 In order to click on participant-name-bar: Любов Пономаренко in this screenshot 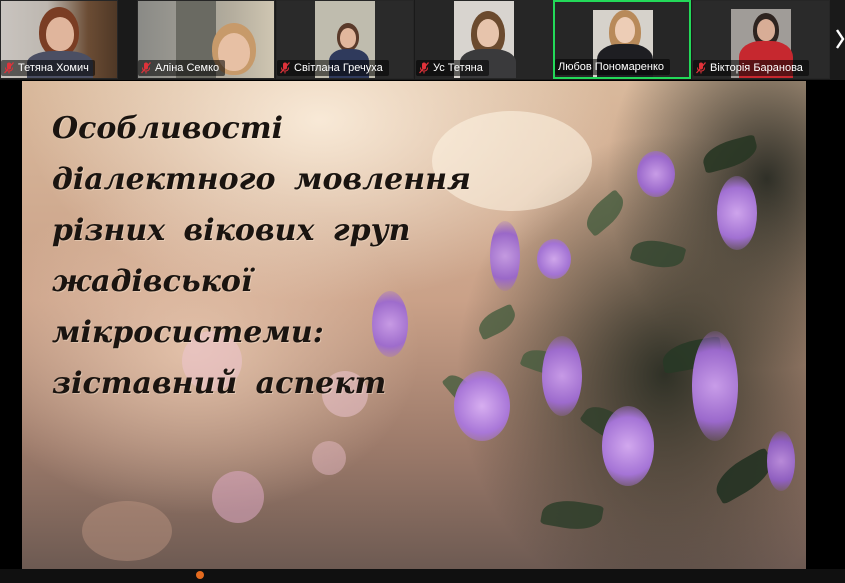, I will do `click(613, 67)`.